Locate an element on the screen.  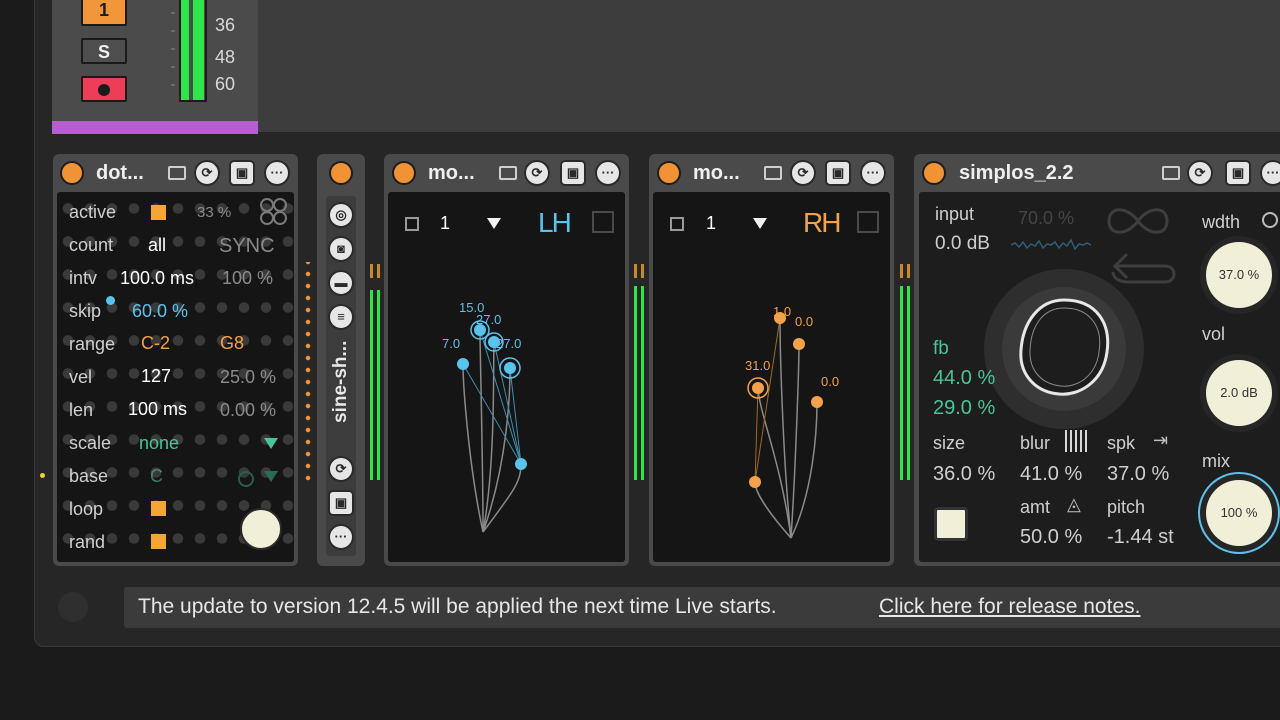
rand-toggle is located at coordinates (158, 541).